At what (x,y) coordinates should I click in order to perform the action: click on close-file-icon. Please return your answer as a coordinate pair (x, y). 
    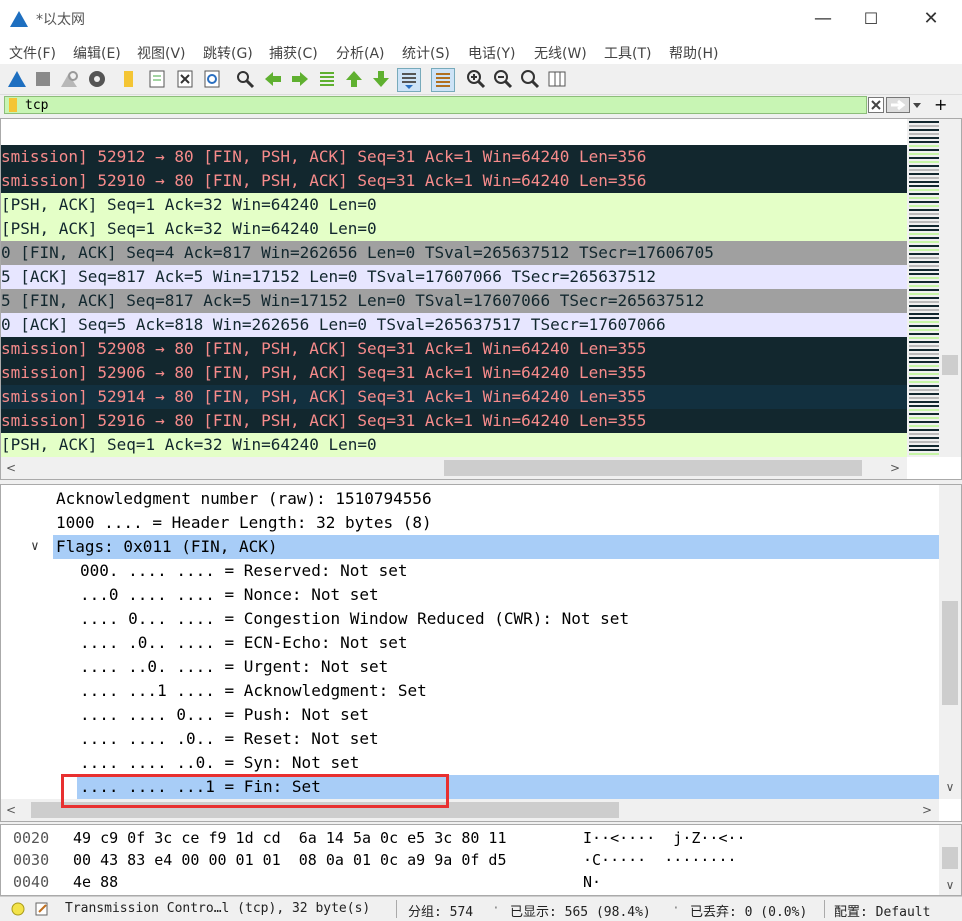
    Looking at the image, I should click on (185, 79).